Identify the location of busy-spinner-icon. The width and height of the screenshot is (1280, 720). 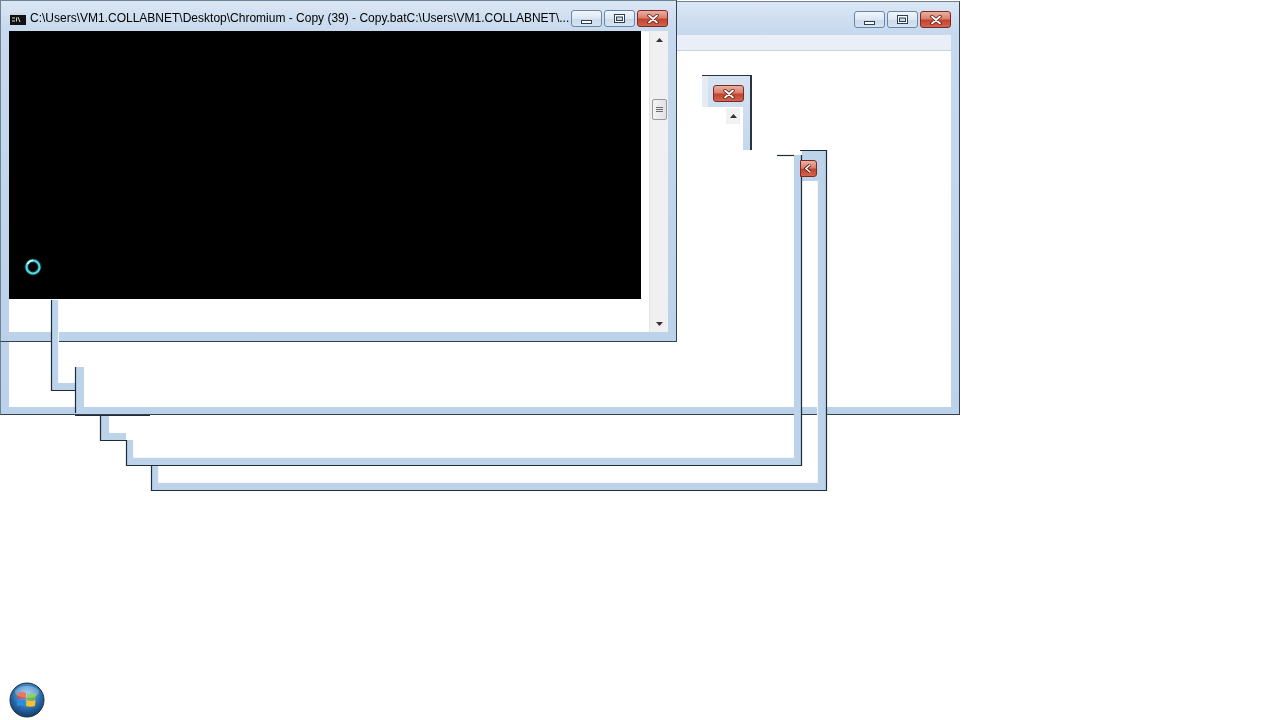
(33, 267).